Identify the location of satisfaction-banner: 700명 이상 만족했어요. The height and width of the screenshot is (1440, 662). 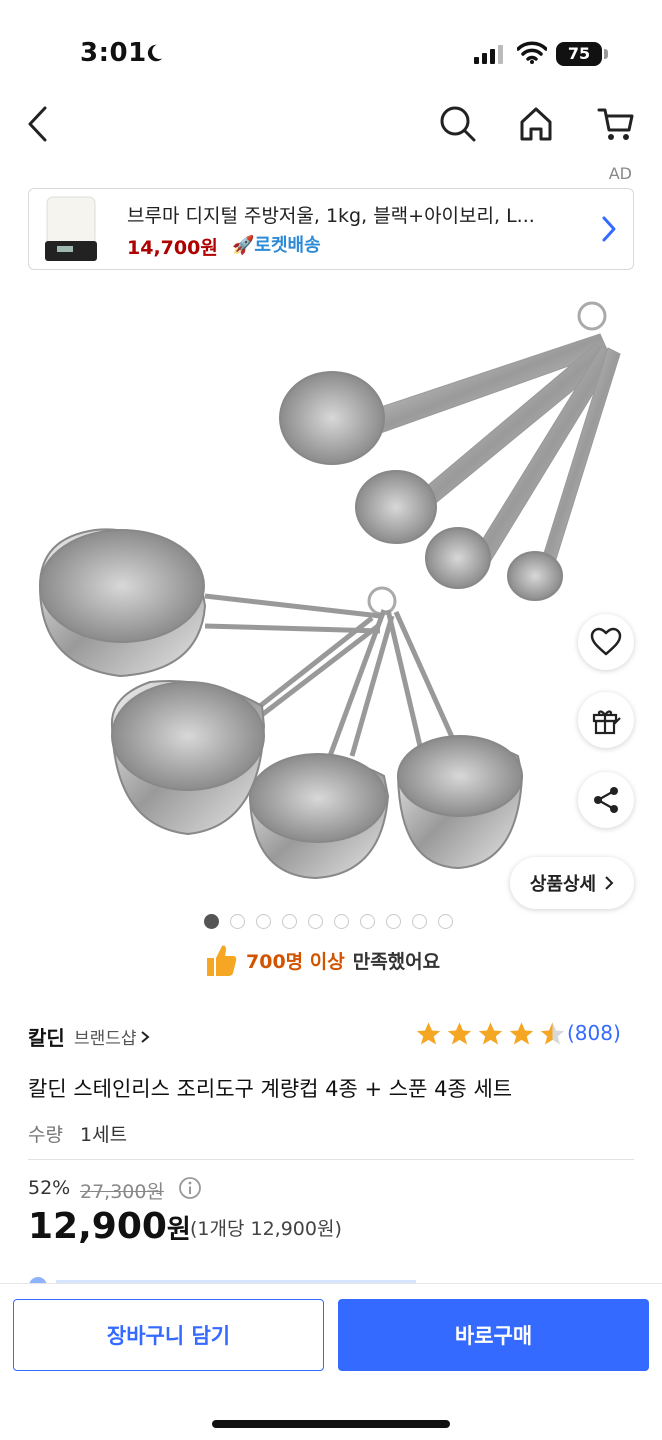
(322, 960).